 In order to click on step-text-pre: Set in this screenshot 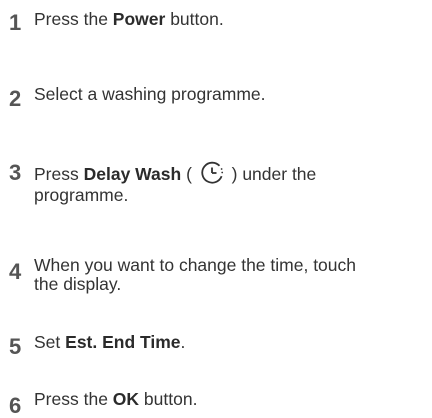, I will do `click(50, 342)`.